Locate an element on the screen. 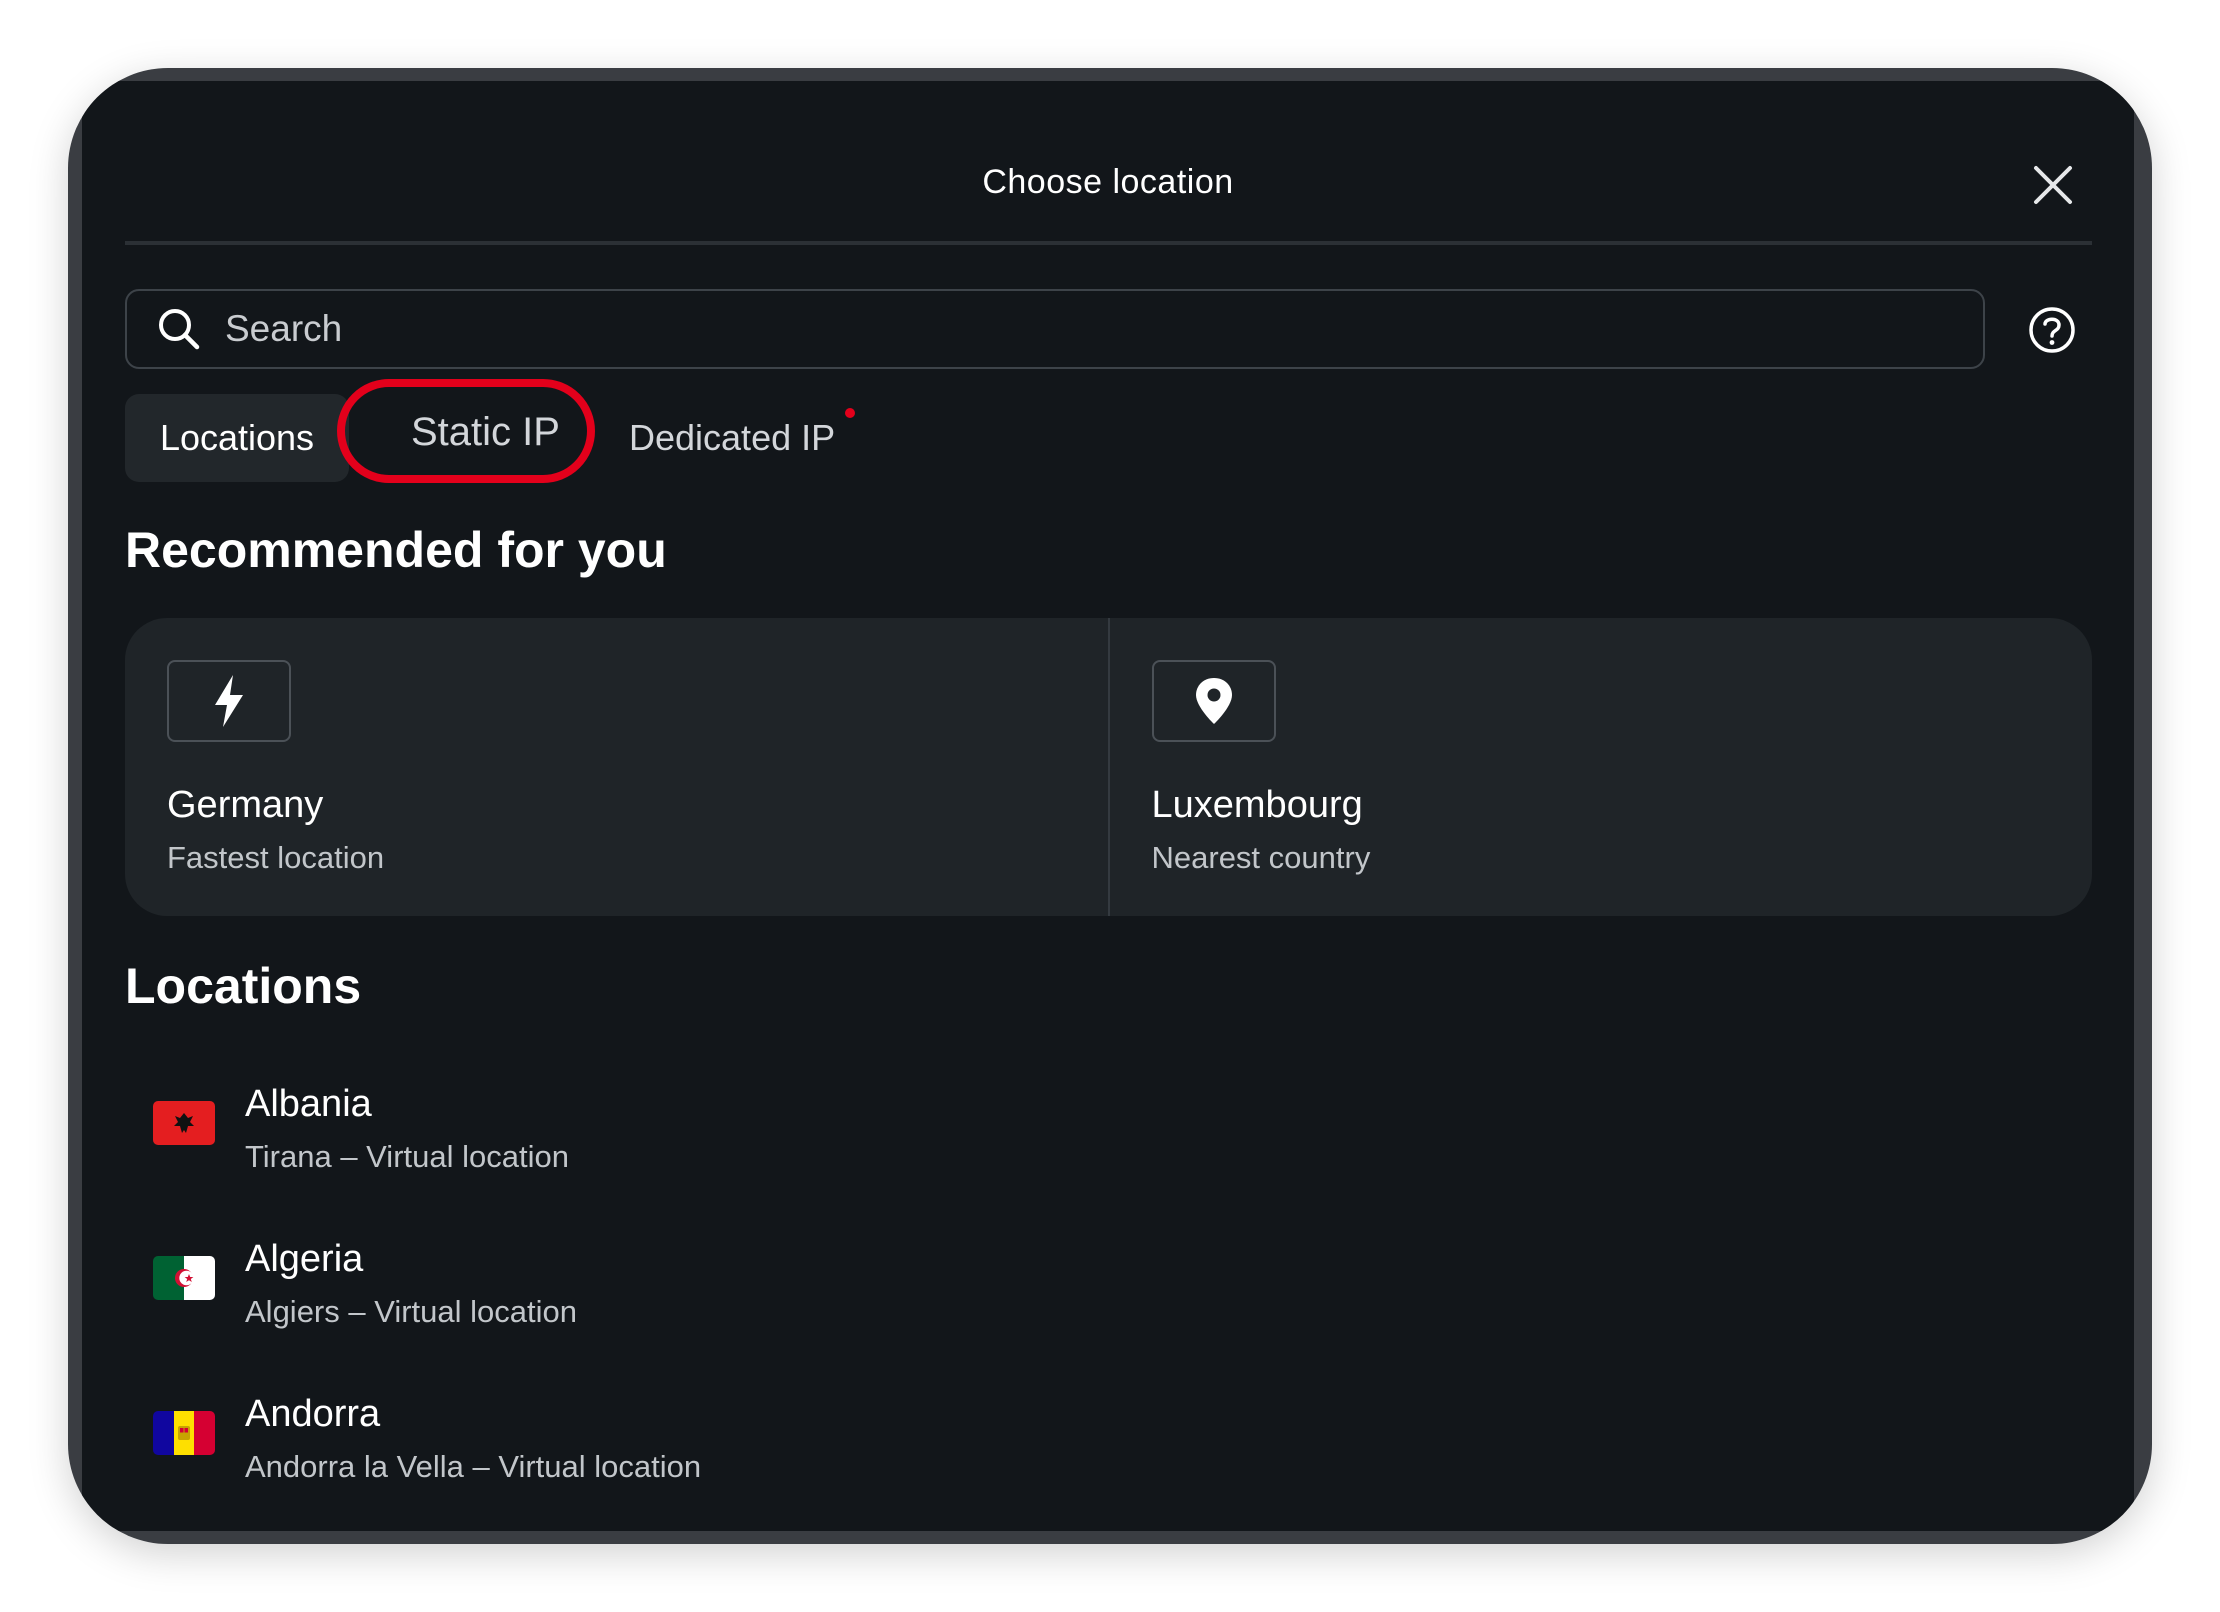  search-box is located at coordinates (1055, 329).